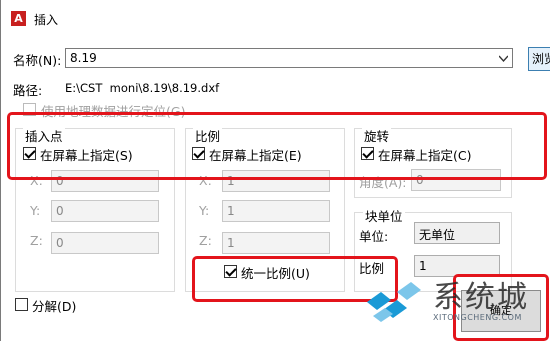  Describe the element at coordinates (105, 181) in the screenshot. I see `insertion-x-input: 0` at that location.